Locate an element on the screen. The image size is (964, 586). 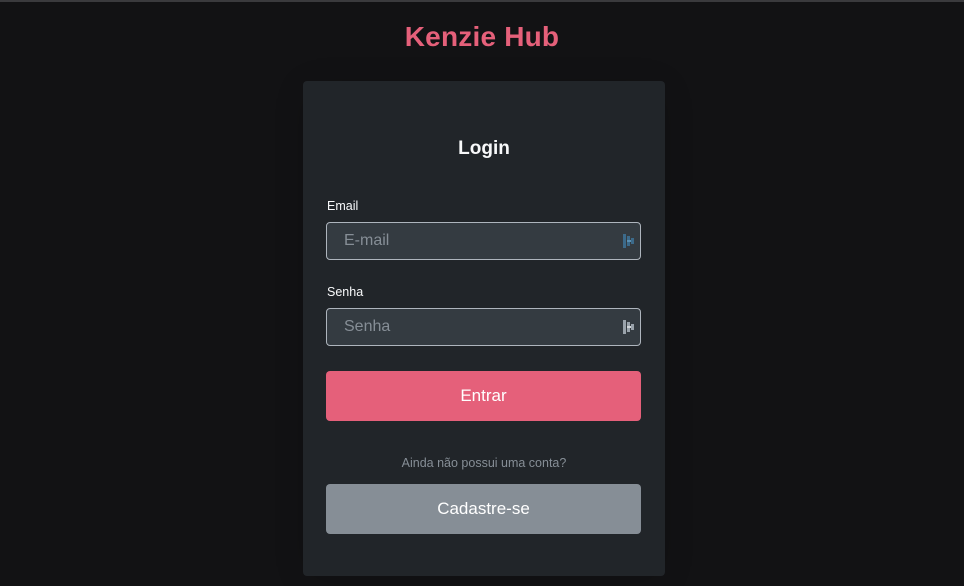
email-field-wrapper is located at coordinates (483, 241).